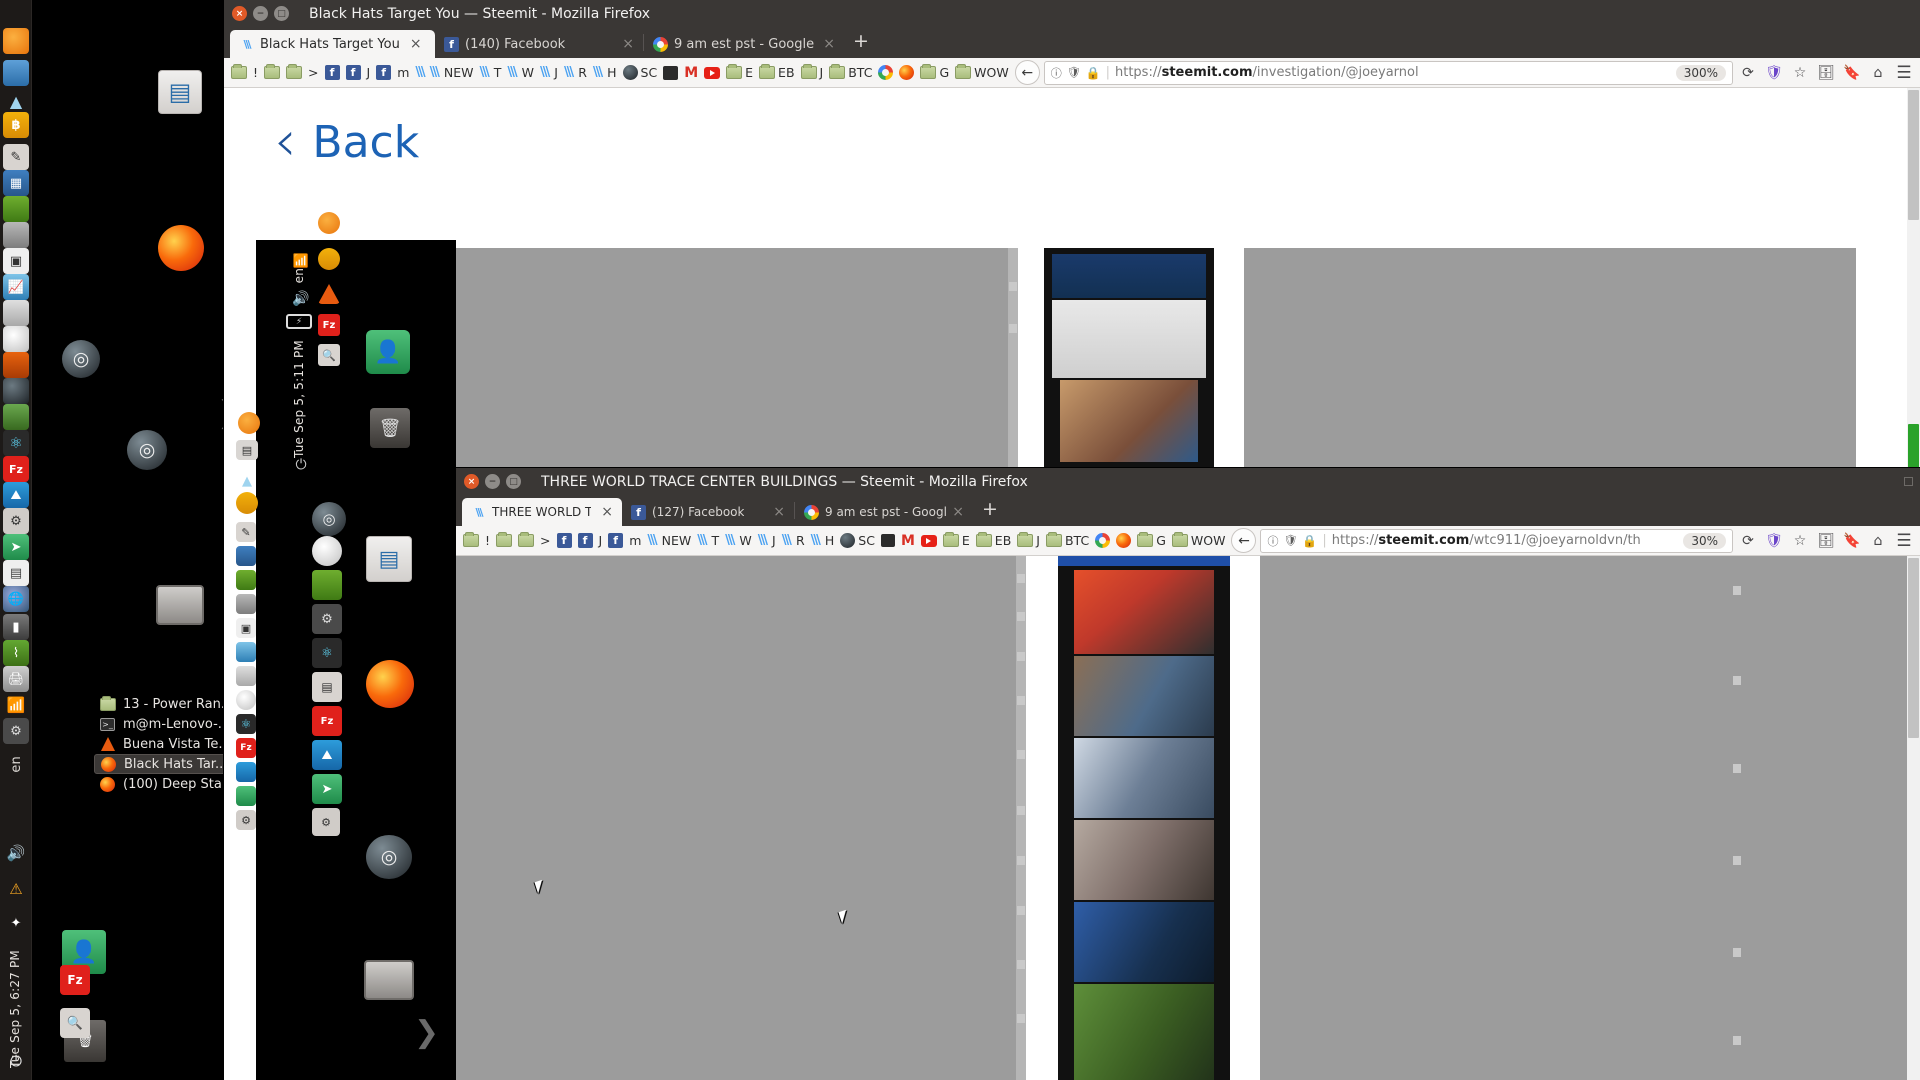 The height and width of the screenshot is (1080, 1920). I want to click on star-icon: ☆, so click(1800, 541).